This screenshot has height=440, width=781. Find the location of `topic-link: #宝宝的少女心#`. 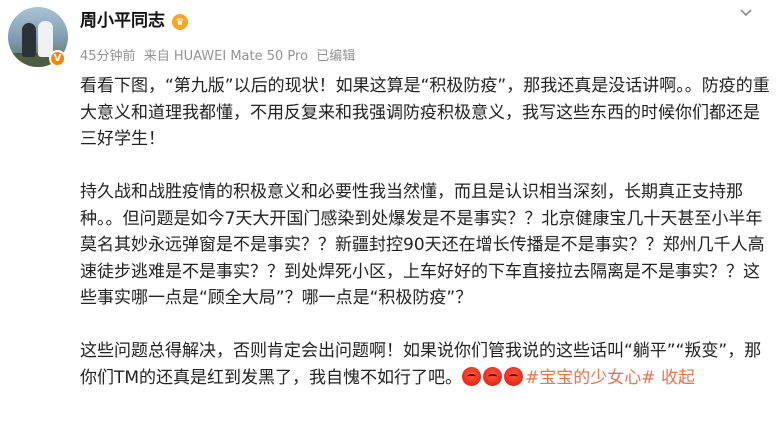

topic-link: #宝宝的少女心# is located at coordinates (590, 378).